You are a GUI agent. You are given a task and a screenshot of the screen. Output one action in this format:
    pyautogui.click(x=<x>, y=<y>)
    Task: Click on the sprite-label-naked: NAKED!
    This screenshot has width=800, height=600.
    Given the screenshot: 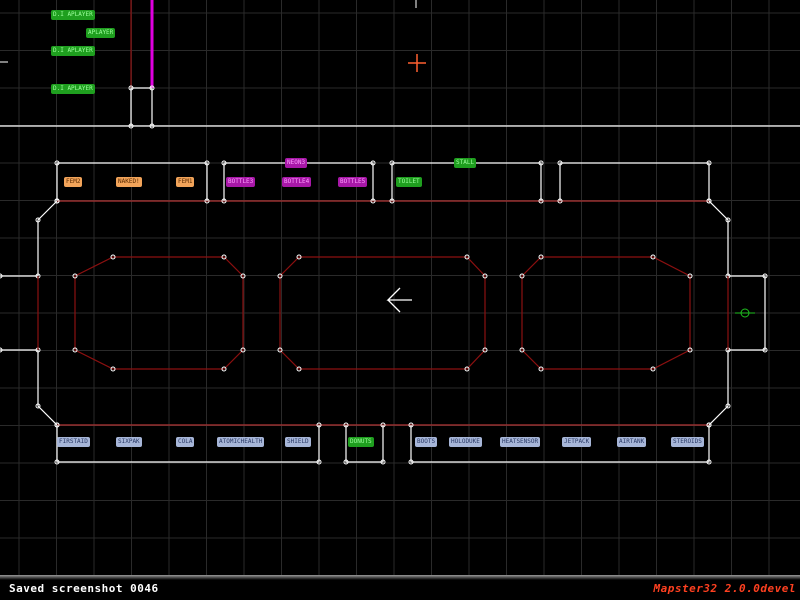 What is the action you would take?
    pyautogui.click(x=129, y=182)
    